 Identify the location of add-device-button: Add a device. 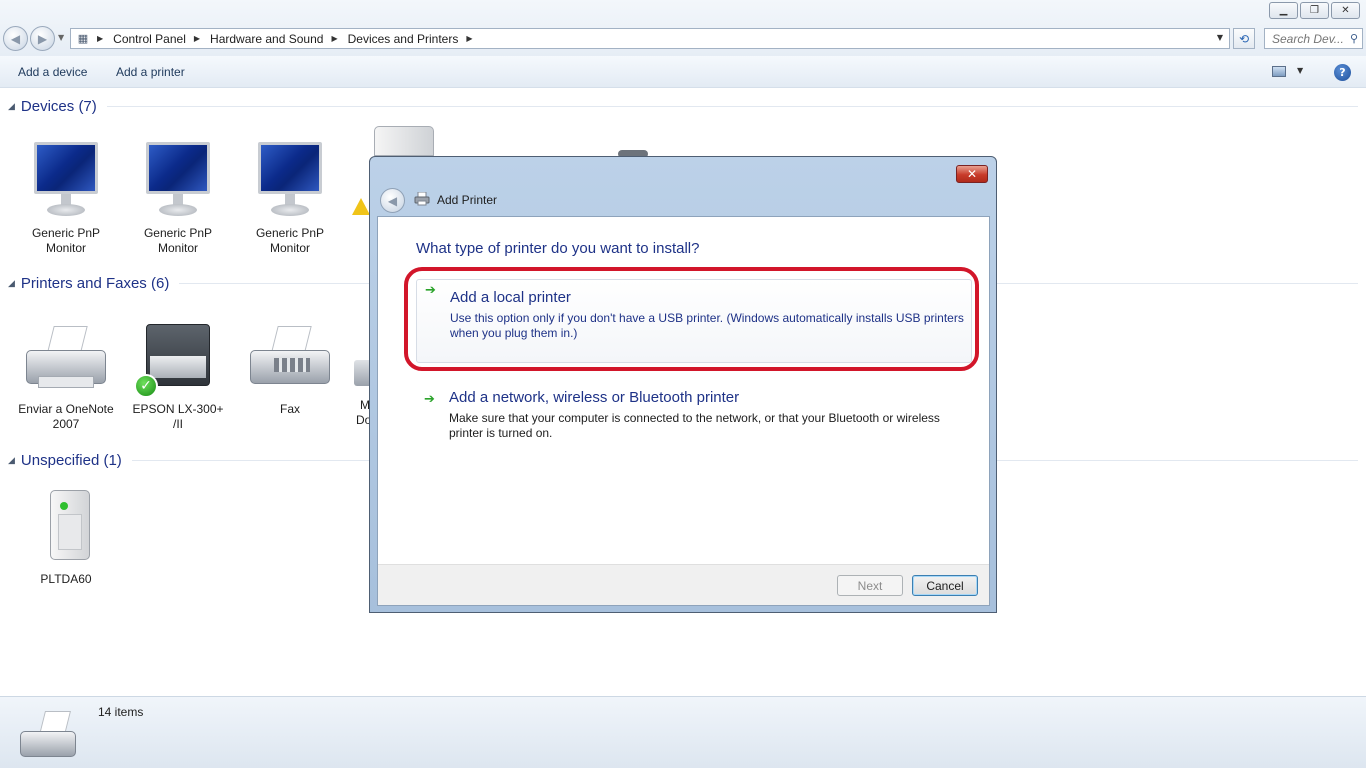
(52, 72).